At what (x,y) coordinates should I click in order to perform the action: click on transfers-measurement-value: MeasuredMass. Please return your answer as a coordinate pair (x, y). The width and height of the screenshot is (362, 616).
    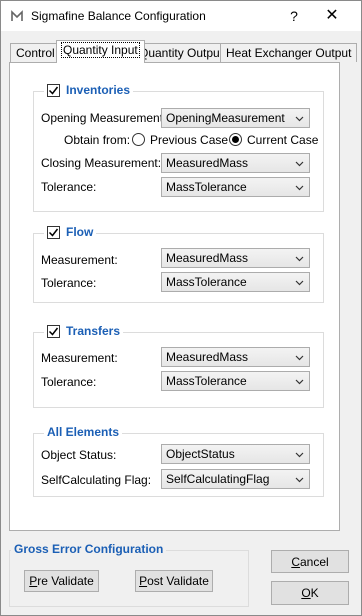
    Looking at the image, I should click on (207, 357).